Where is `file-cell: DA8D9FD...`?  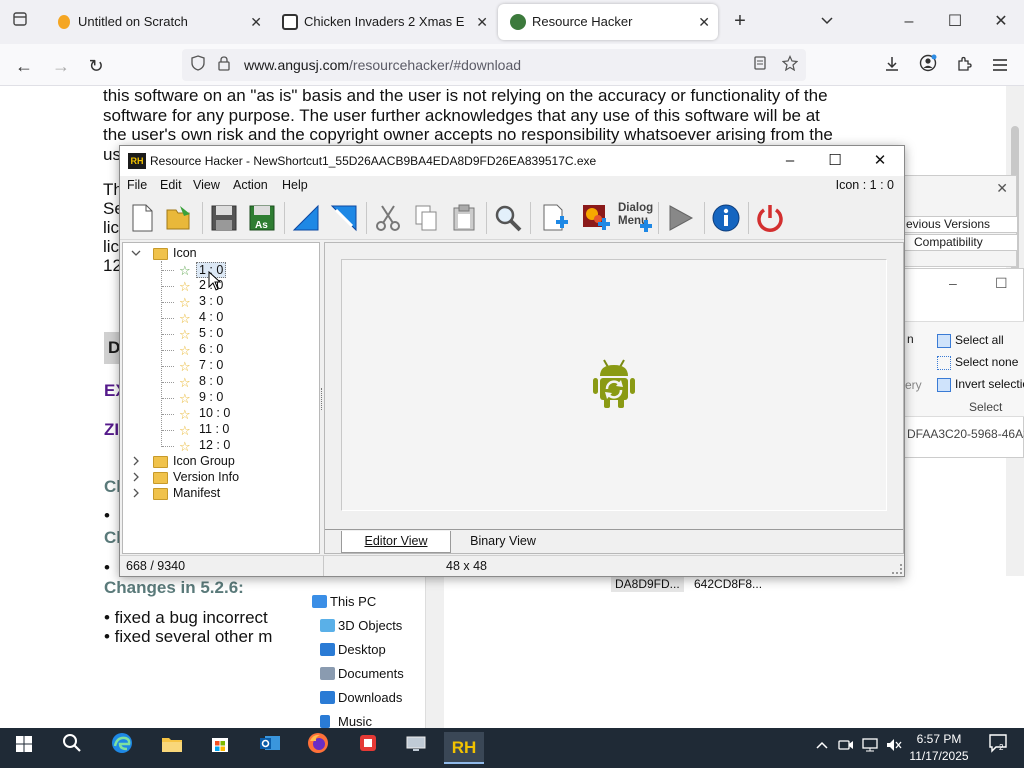
file-cell: DA8D9FD... is located at coordinates (647, 584).